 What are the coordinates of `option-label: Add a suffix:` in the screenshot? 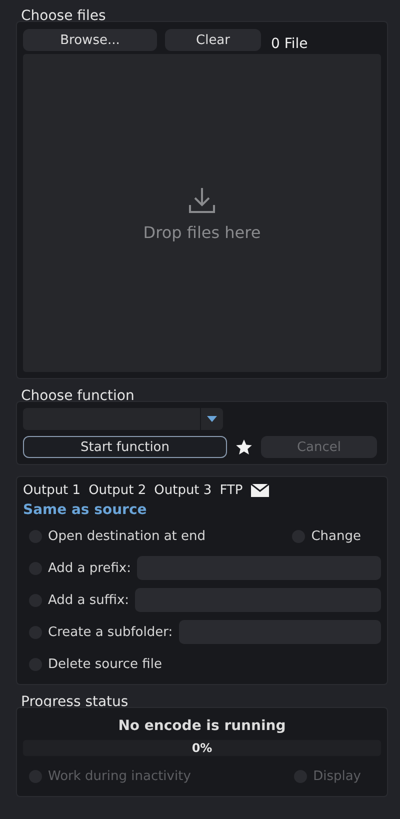 It's located at (89, 600).